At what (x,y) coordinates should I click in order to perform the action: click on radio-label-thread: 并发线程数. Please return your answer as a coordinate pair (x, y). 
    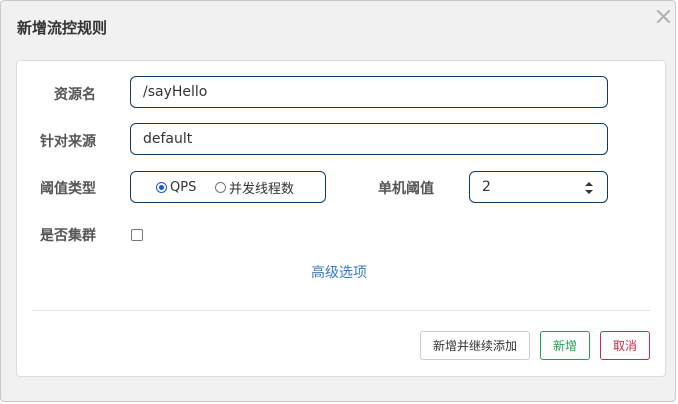
    Looking at the image, I should click on (262, 189).